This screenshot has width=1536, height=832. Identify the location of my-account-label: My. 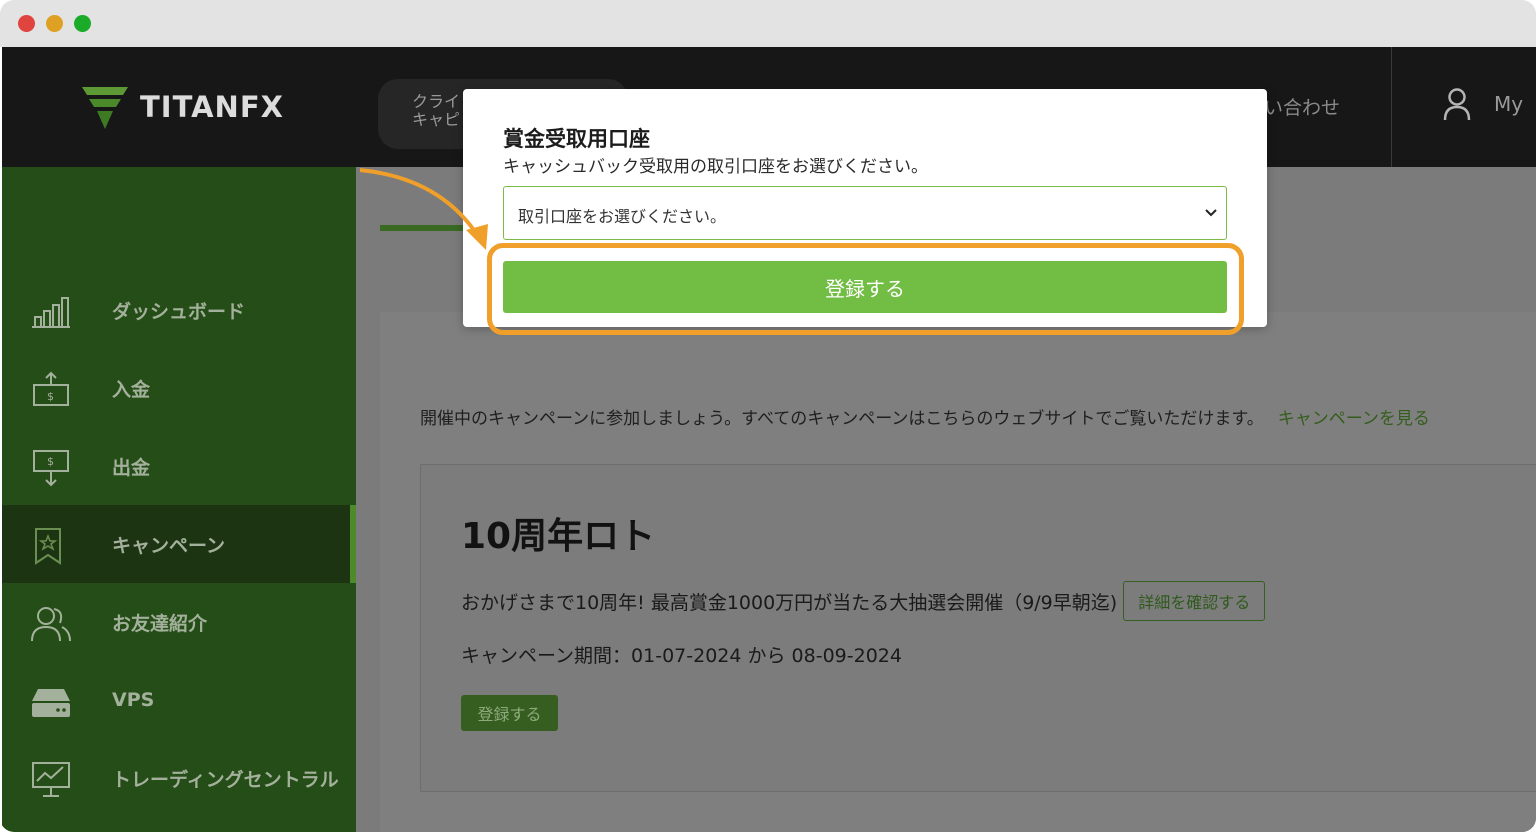
(1509, 104).